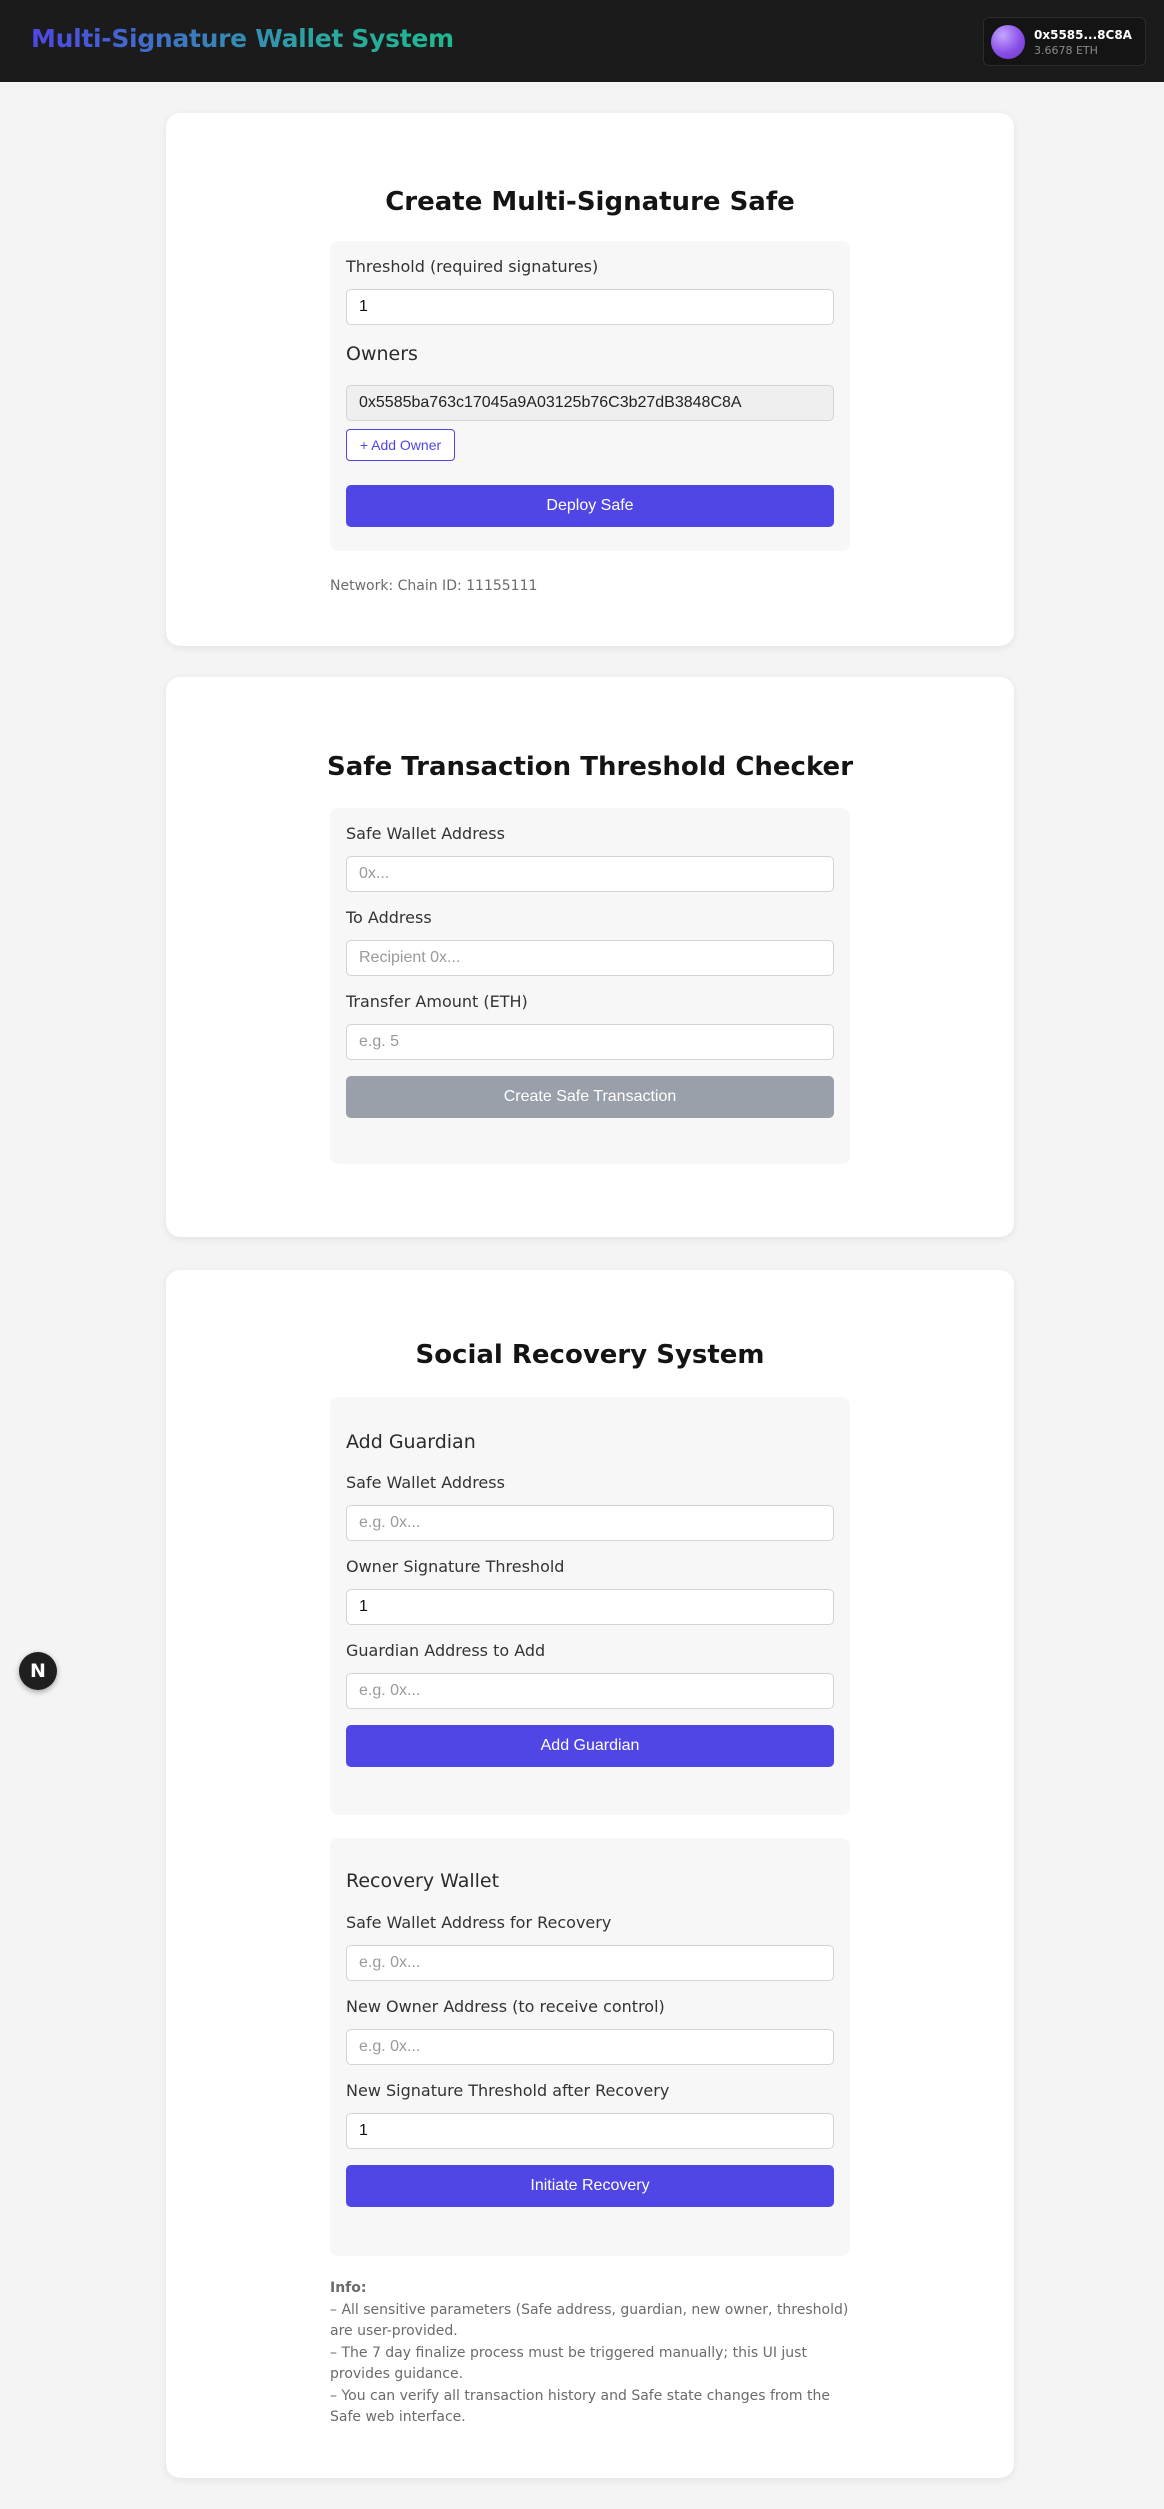 The height and width of the screenshot is (2509, 1164). What do you see at coordinates (1066, 50) in the screenshot?
I see `wallet-balance: 3.6678 ETH` at bounding box center [1066, 50].